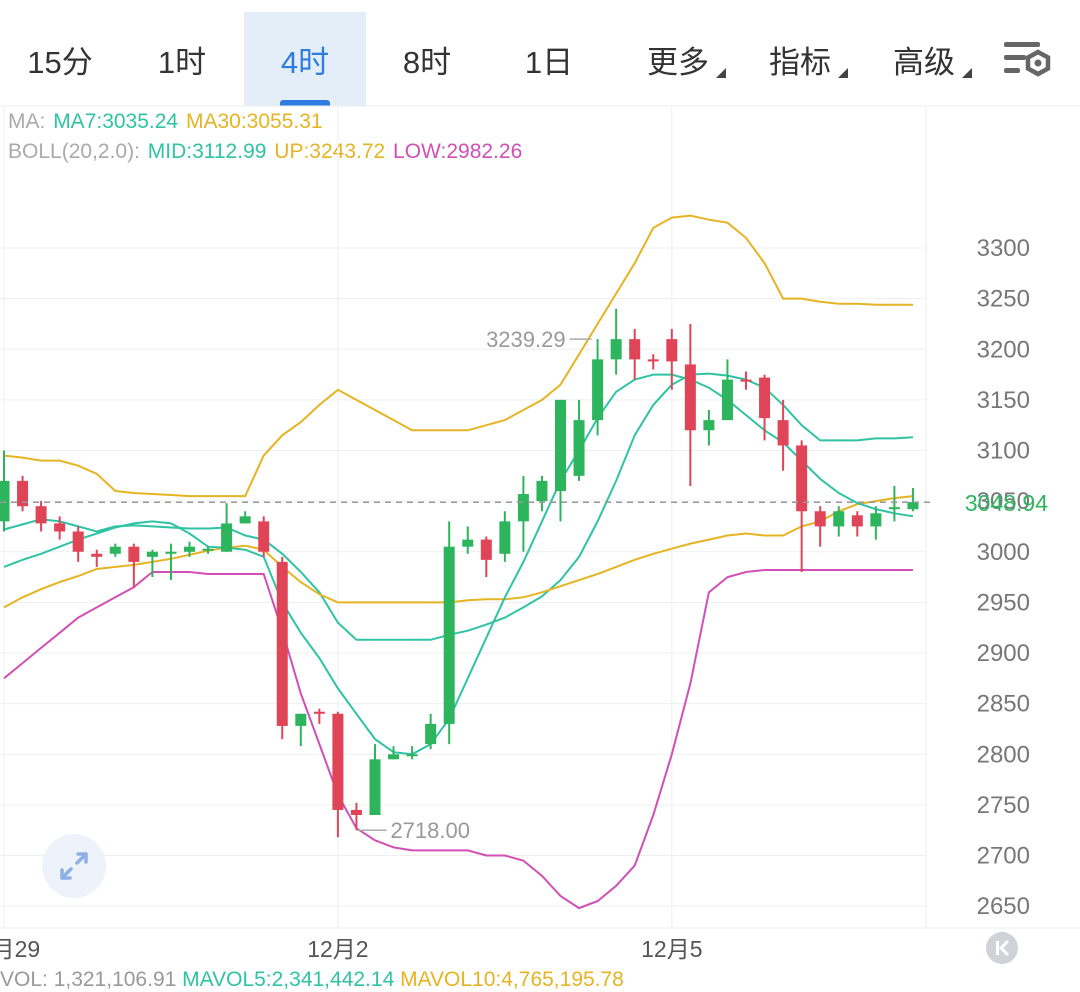  What do you see at coordinates (20, 949) in the screenshot?
I see `time-axis-label: 11月29` at bounding box center [20, 949].